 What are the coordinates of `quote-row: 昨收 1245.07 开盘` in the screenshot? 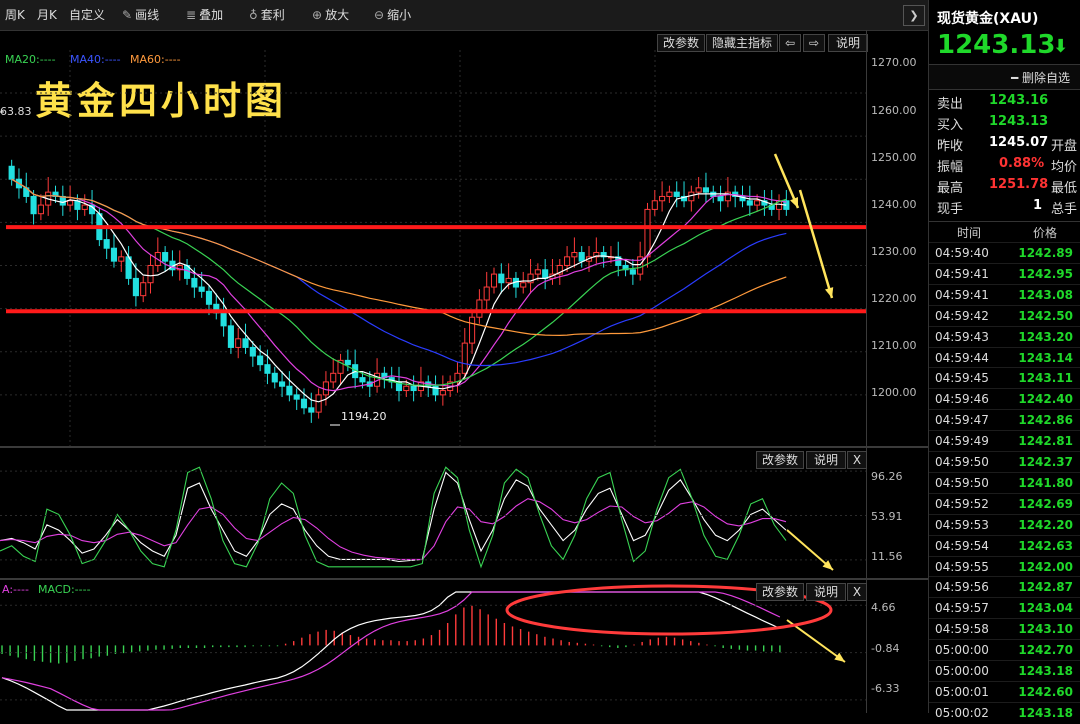 It's located at (1004, 143).